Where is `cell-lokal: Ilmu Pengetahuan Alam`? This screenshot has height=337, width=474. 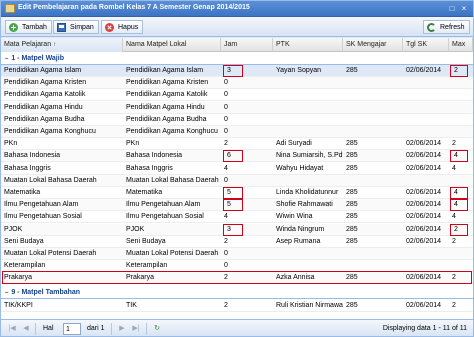
cell-lokal: Ilmu Pengetahuan Alam is located at coordinates (172, 205).